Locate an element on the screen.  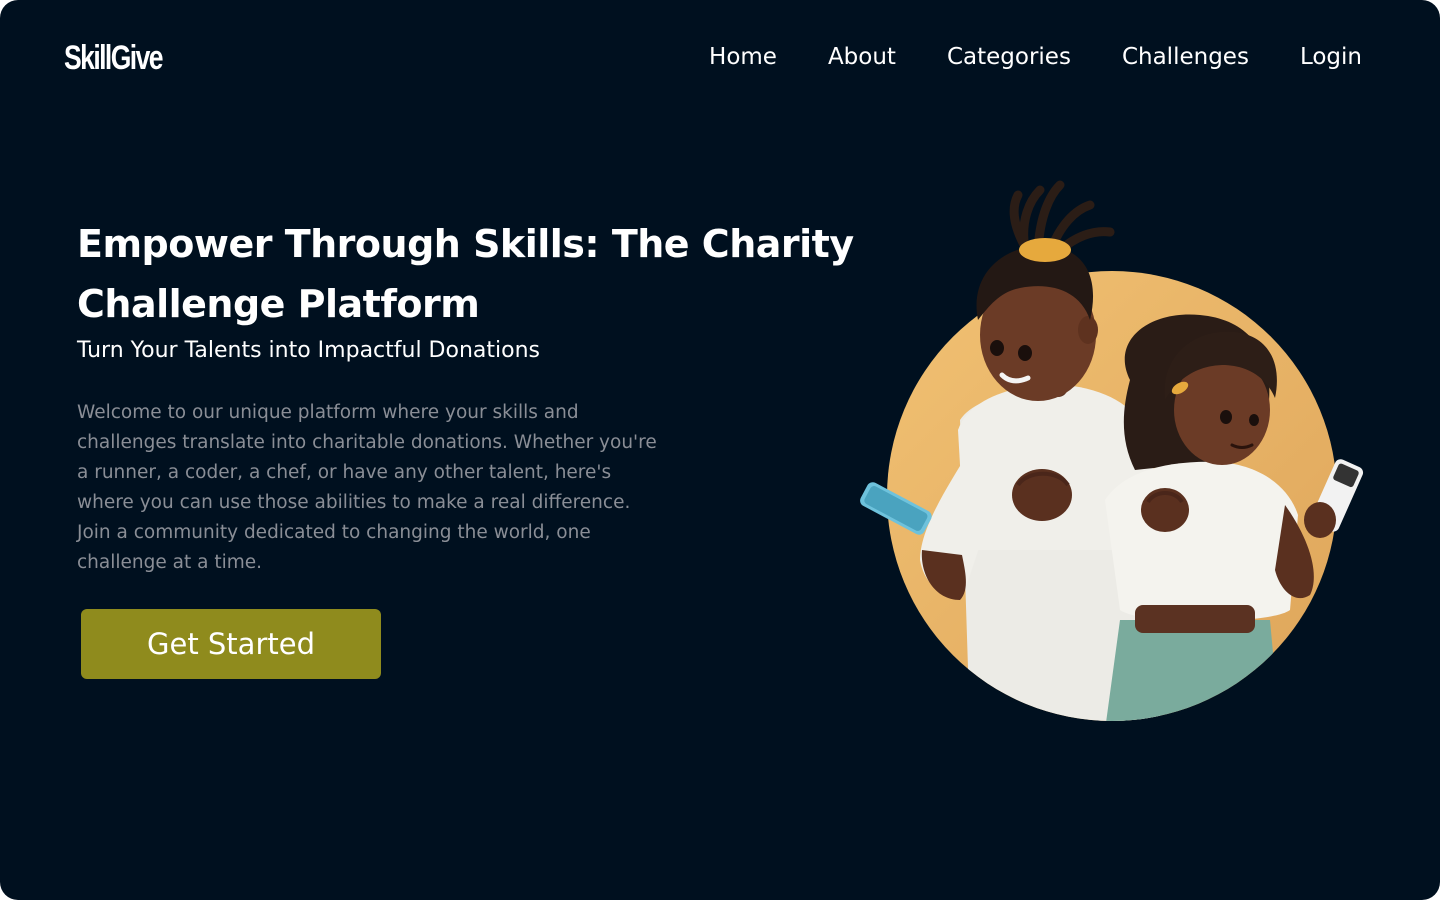
nav-home: Home is located at coordinates (743, 57).